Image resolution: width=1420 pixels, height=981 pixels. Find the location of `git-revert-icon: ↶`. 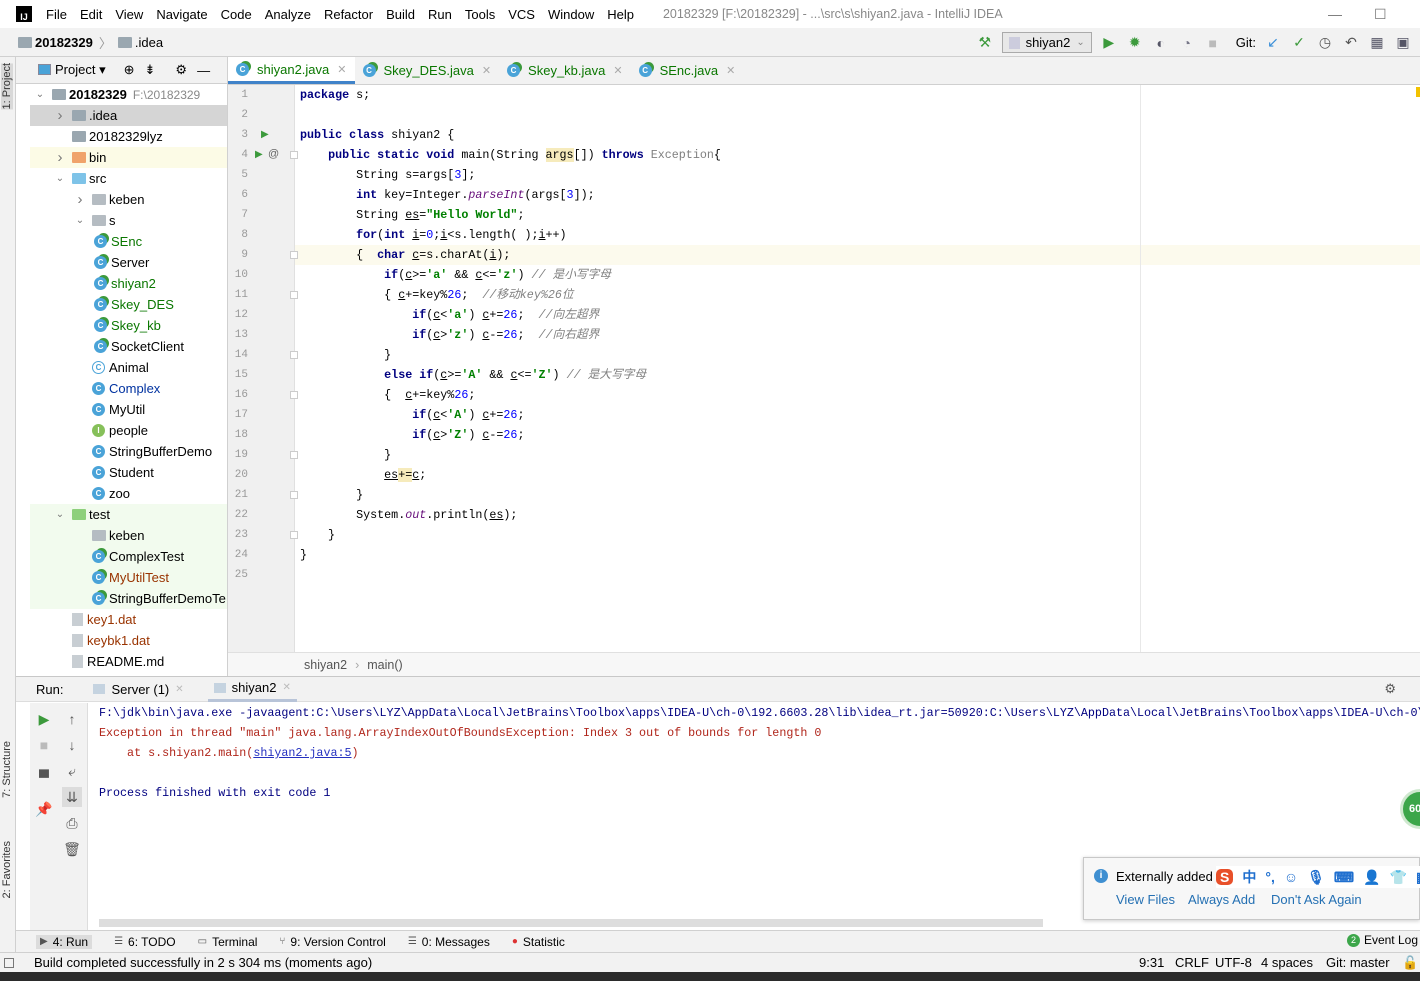

git-revert-icon: ↶ is located at coordinates (1351, 43).